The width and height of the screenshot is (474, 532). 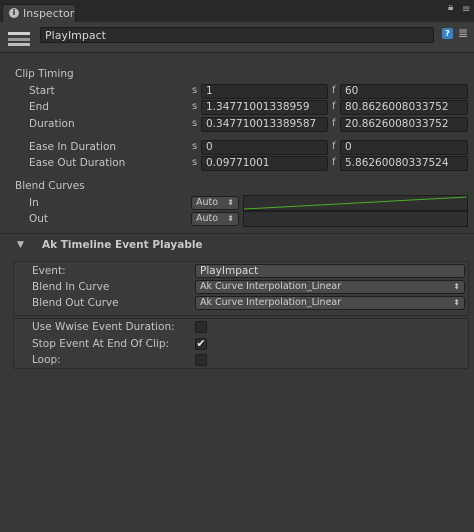 I want to click on ease-in-frames-field: 0, so click(x=404, y=147).